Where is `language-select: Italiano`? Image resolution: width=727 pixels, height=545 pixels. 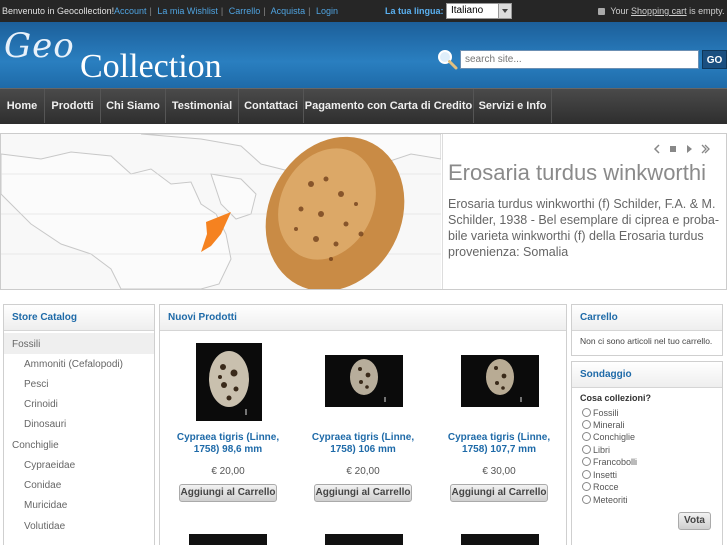
language-select: Italiano is located at coordinates (479, 11).